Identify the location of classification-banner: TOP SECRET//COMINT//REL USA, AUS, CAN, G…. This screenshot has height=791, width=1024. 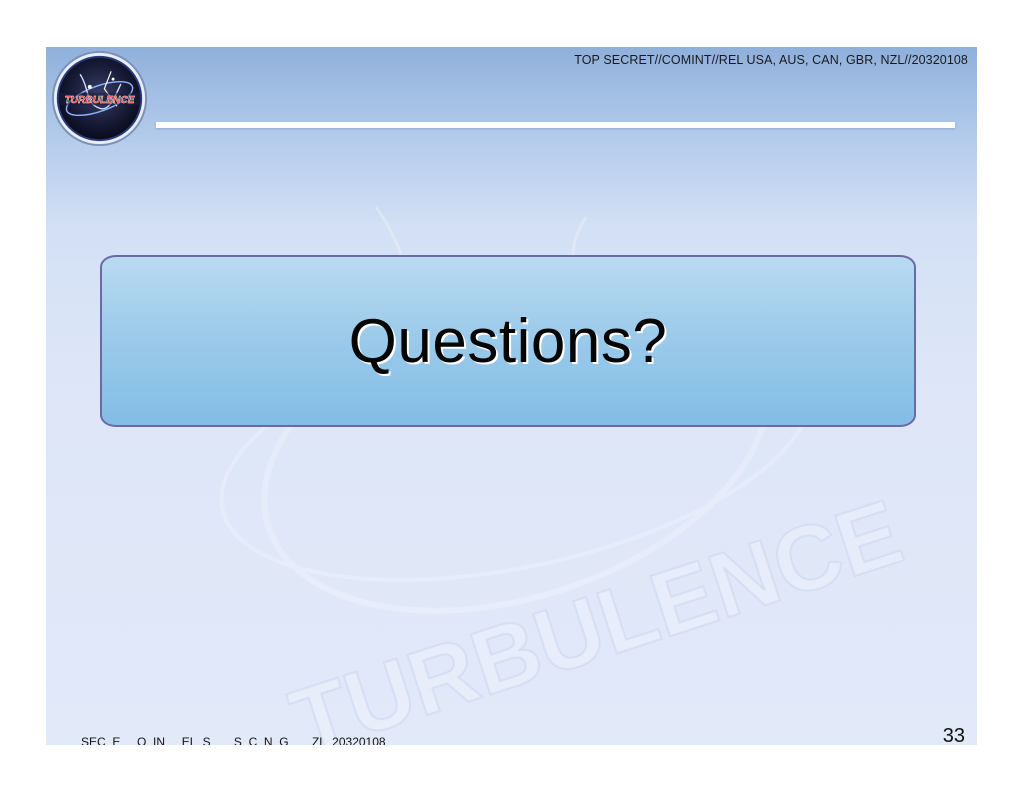
(771, 60).